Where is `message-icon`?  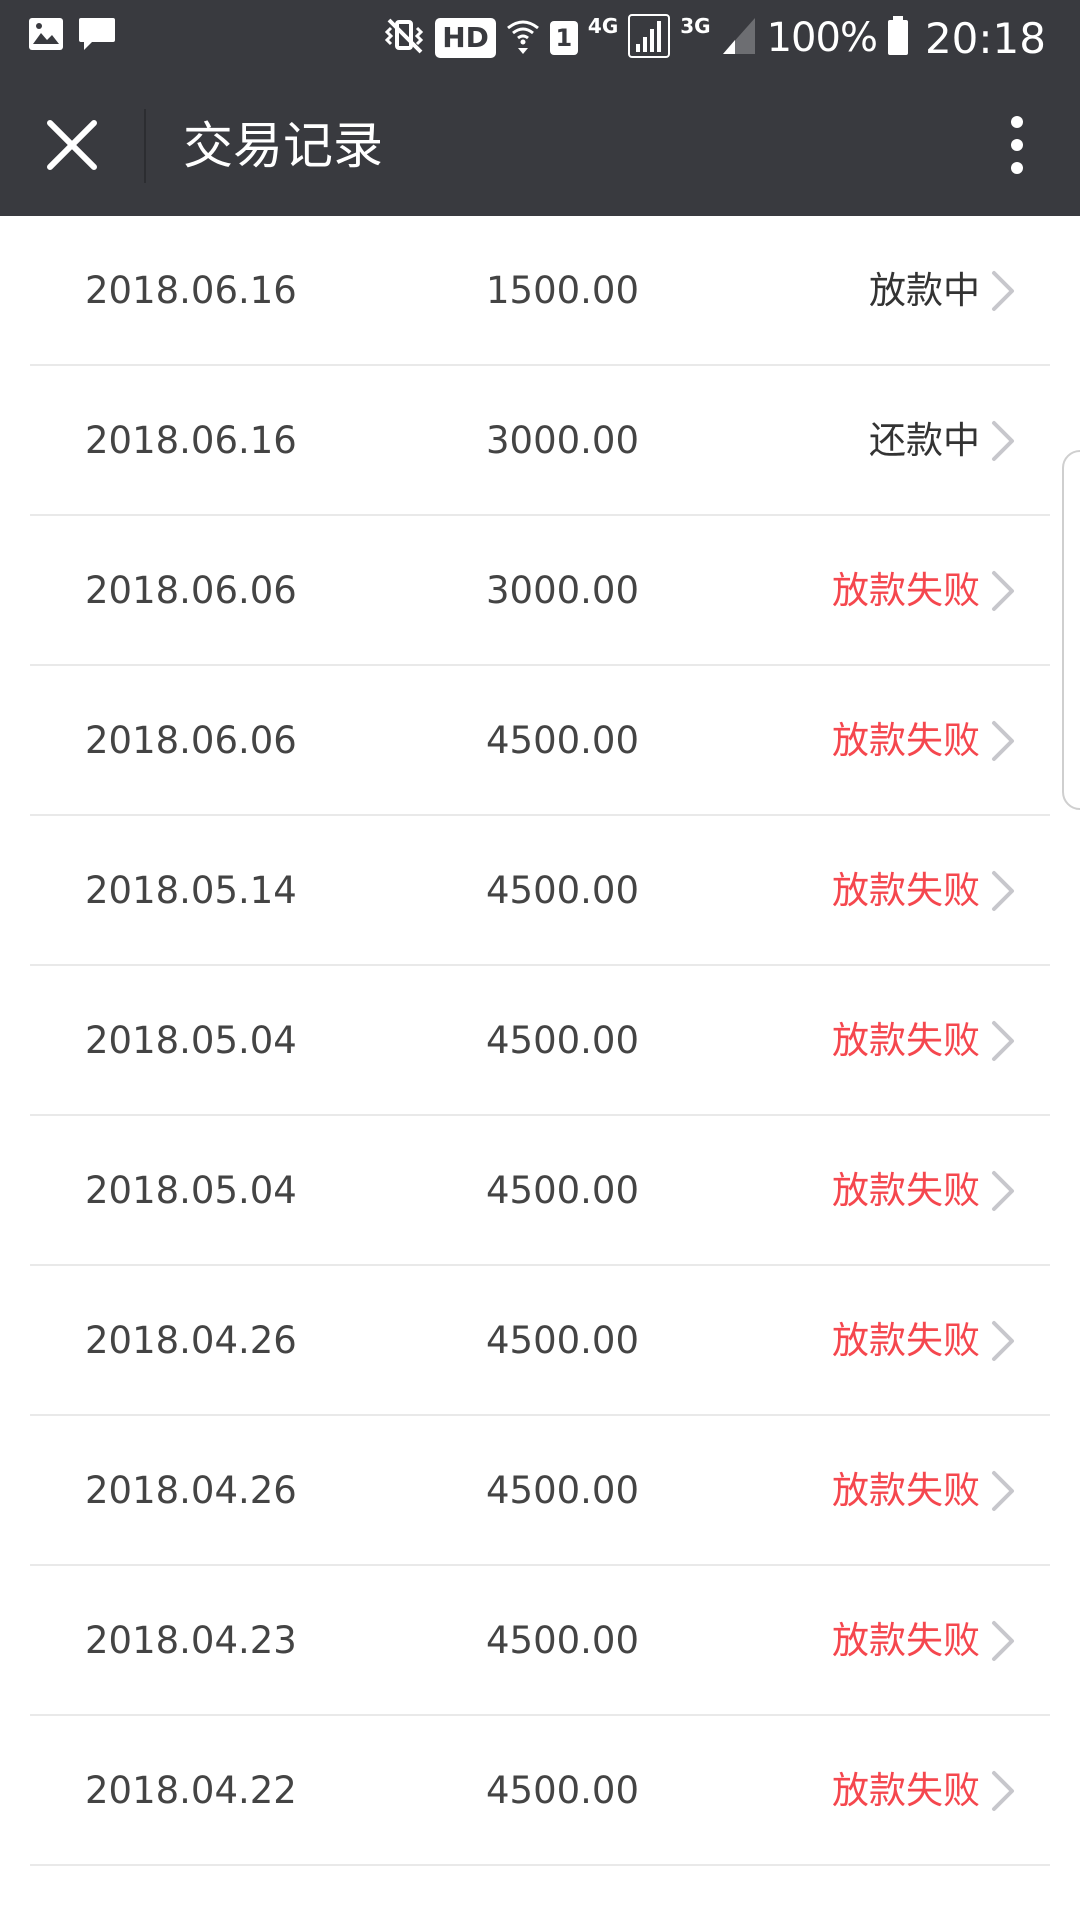
message-icon is located at coordinates (97, 36).